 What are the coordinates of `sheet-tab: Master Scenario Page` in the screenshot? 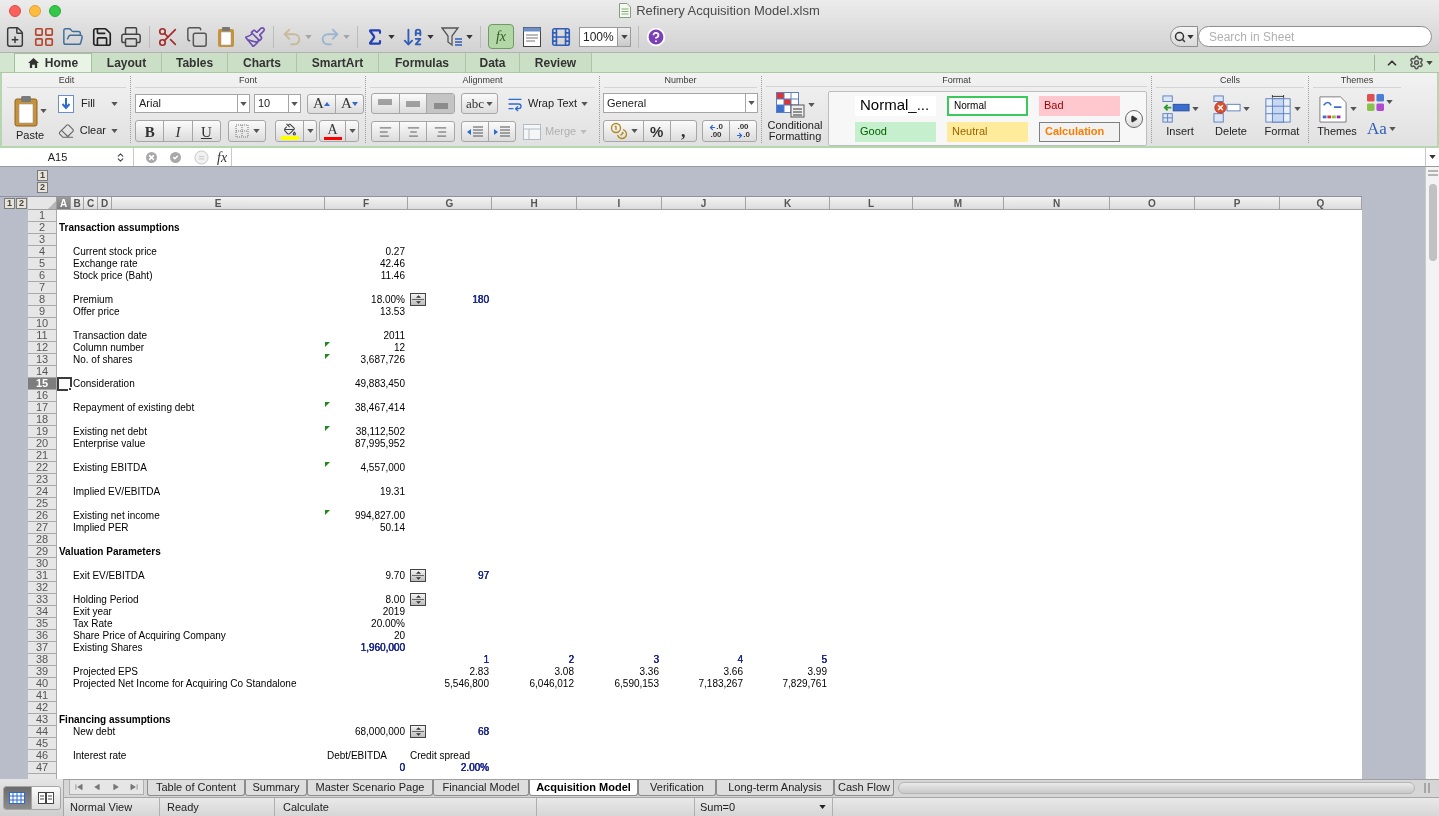 It's located at (370, 788).